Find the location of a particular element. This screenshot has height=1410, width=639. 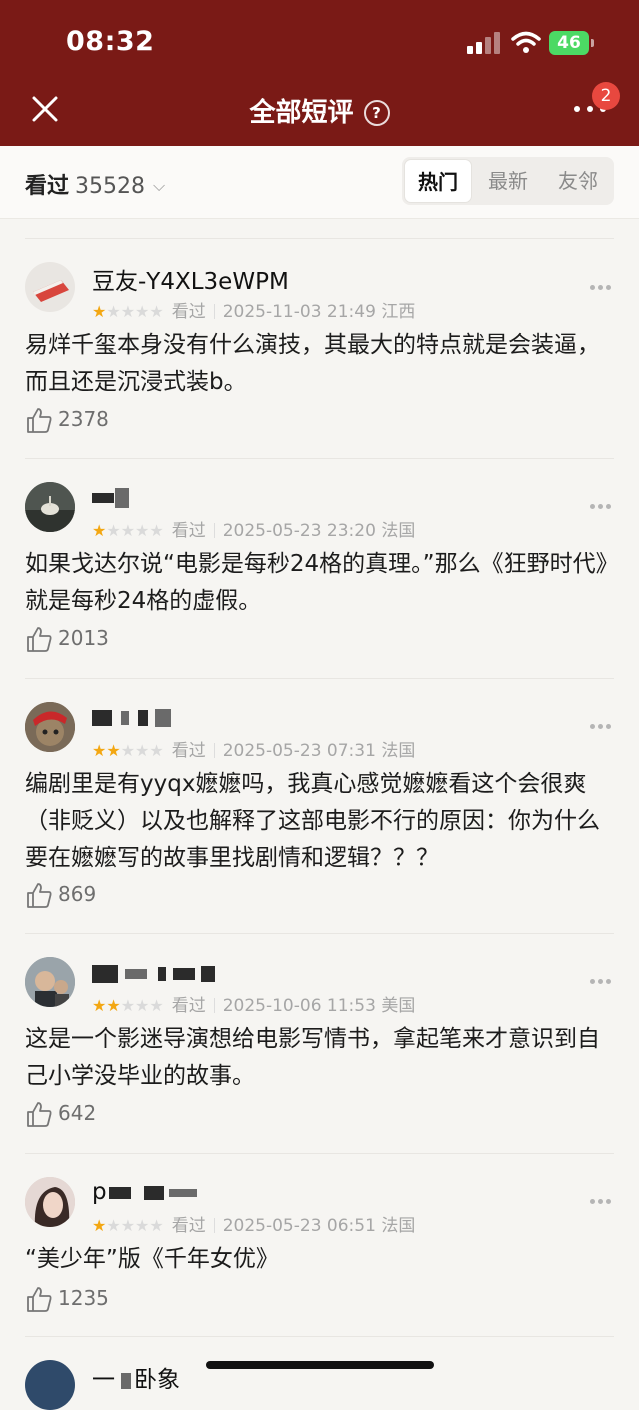

comment-meta: ★★★★★ 看过 2025-05-23 06:51 法国 is located at coordinates (253, 1223).